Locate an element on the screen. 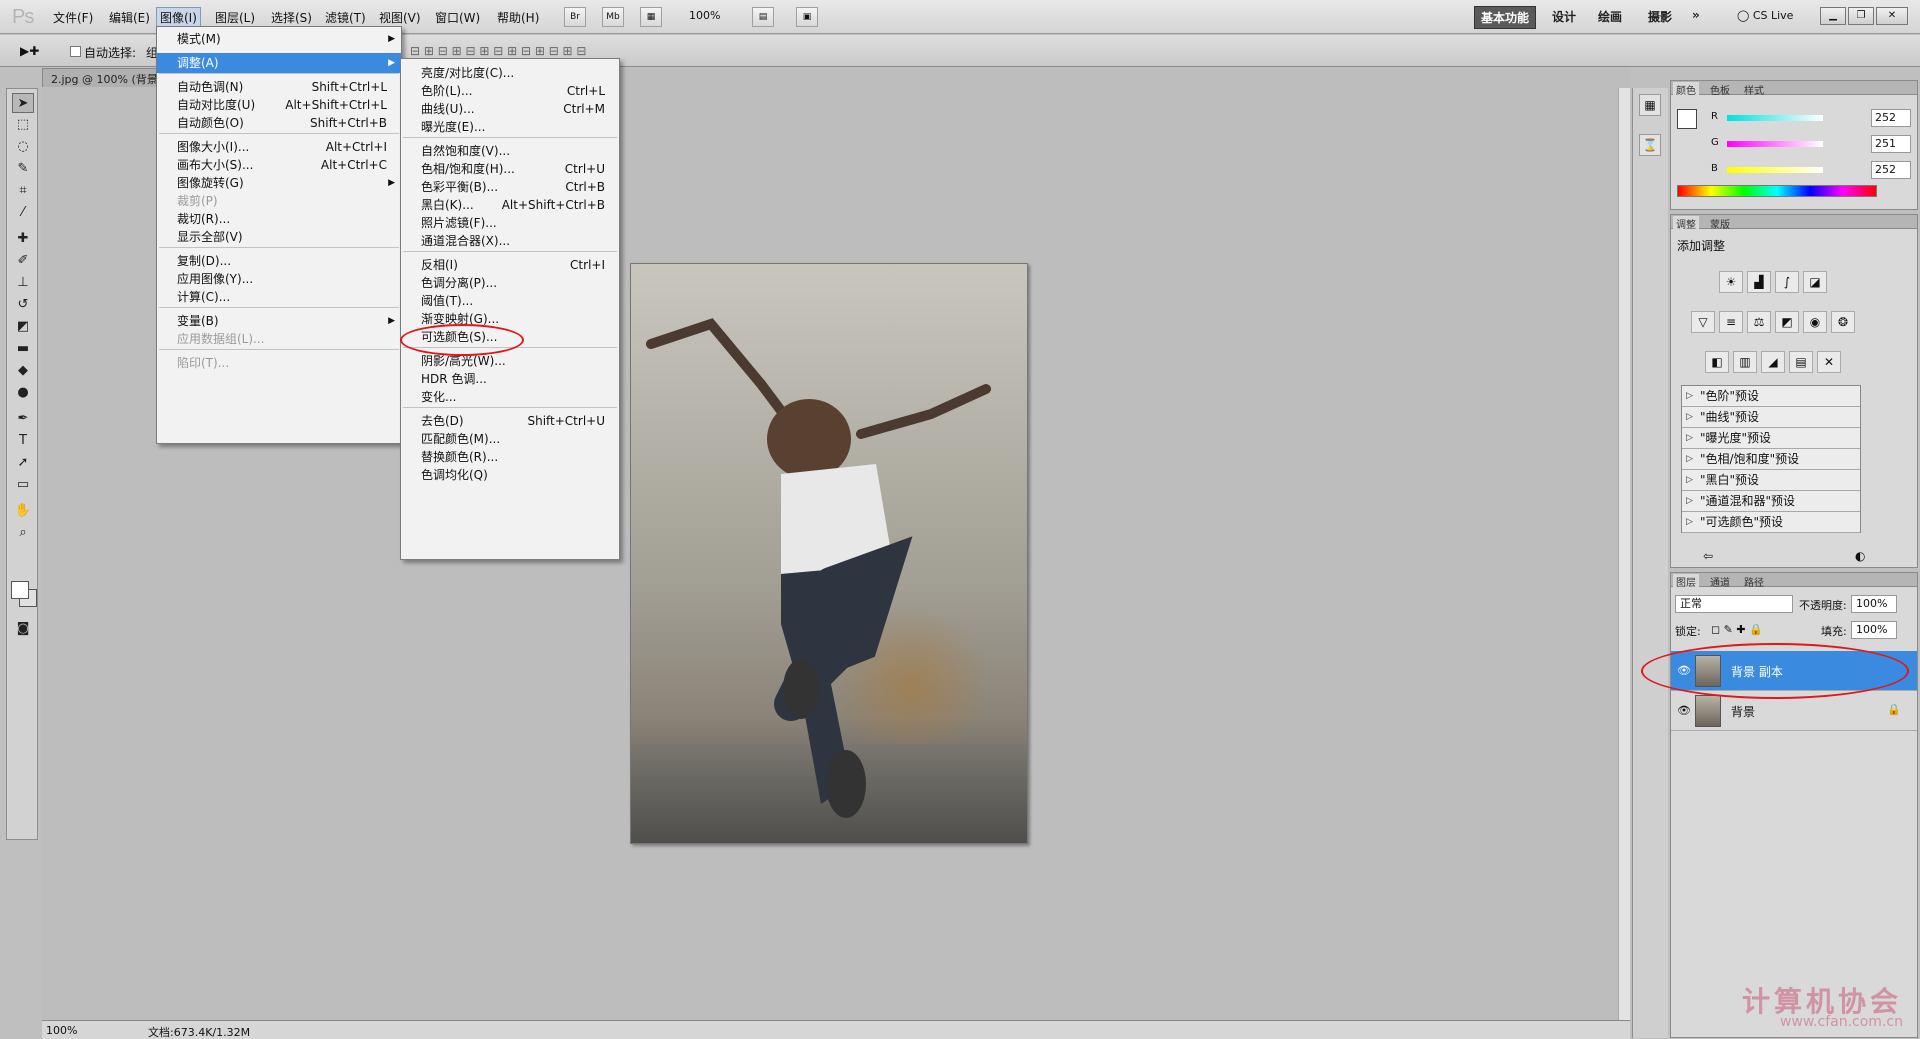  tab-masks: 蒙版 is located at coordinates (1720, 223).